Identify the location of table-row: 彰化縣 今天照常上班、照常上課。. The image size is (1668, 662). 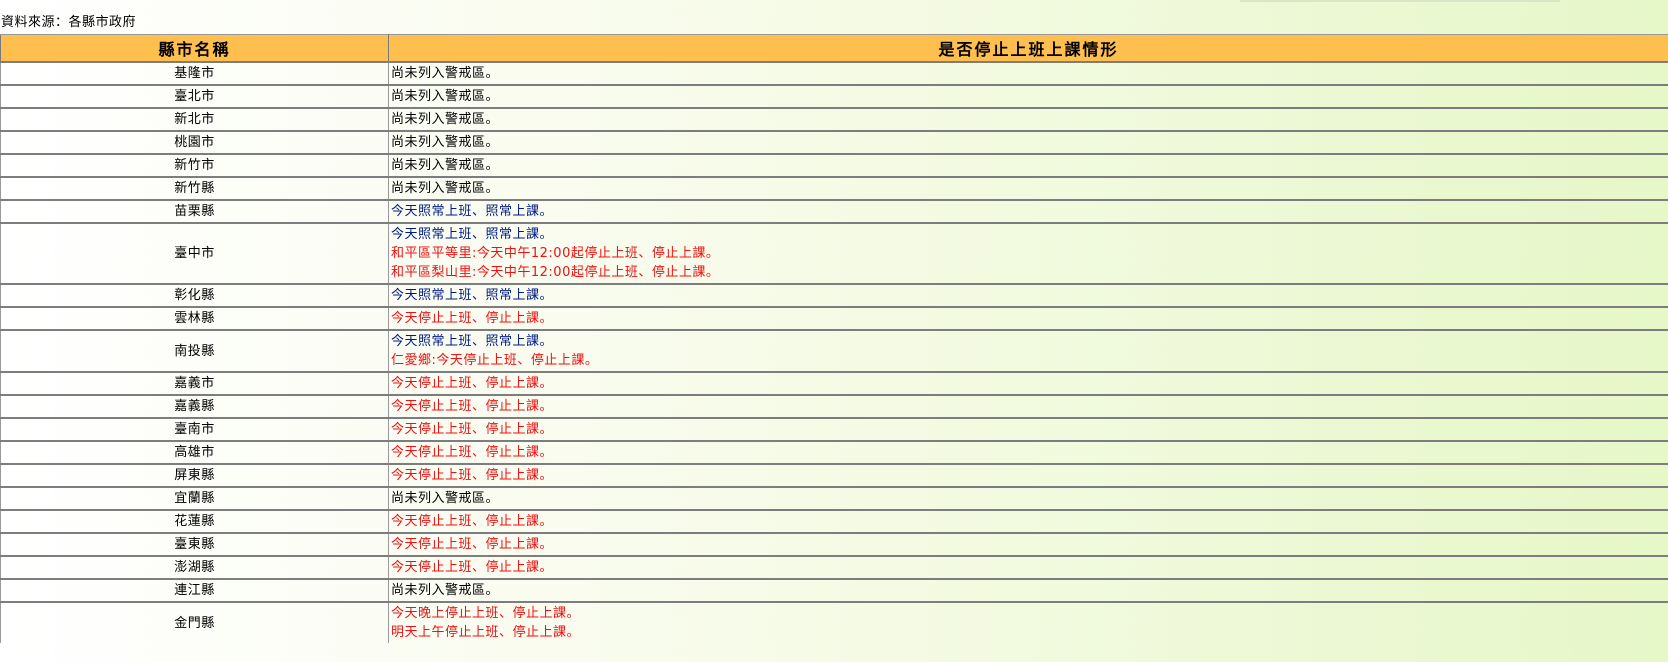
(834, 295).